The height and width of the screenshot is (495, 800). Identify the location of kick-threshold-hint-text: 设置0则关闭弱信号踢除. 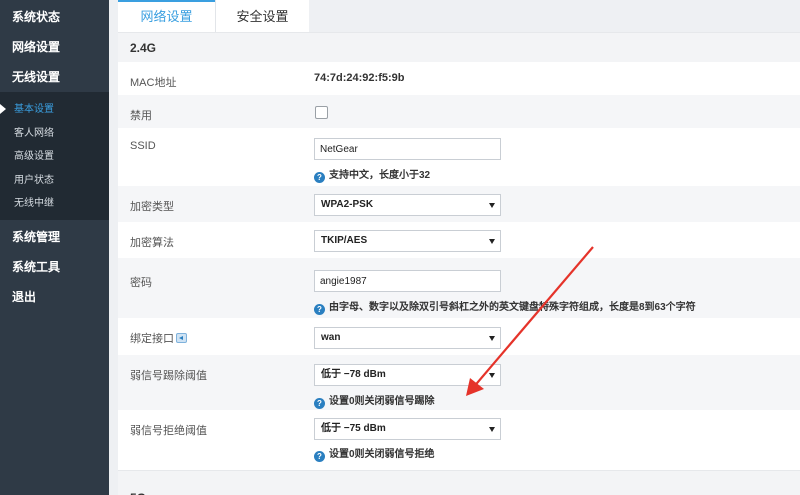
(382, 401).